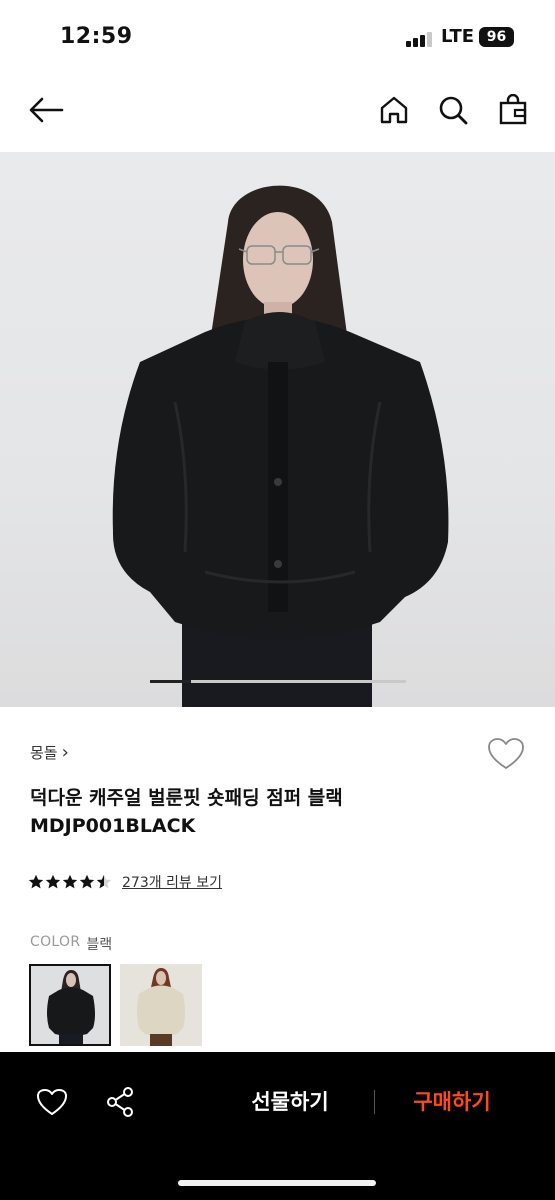  Describe the element at coordinates (55, 942) in the screenshot. I see `color-label: COLOR` at that location.